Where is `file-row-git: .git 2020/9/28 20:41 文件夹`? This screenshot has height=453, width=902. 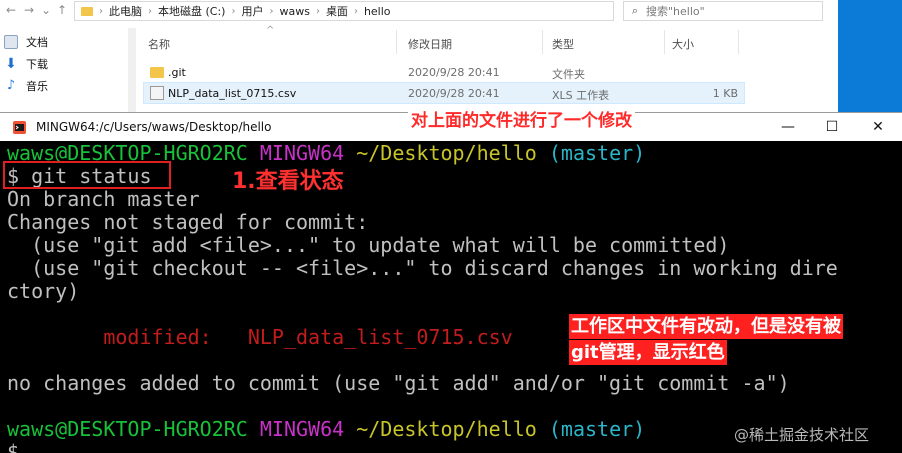
file-row-git: .git 2020/9/28 20:41 文件夹 is located at coordinates (444, 72).